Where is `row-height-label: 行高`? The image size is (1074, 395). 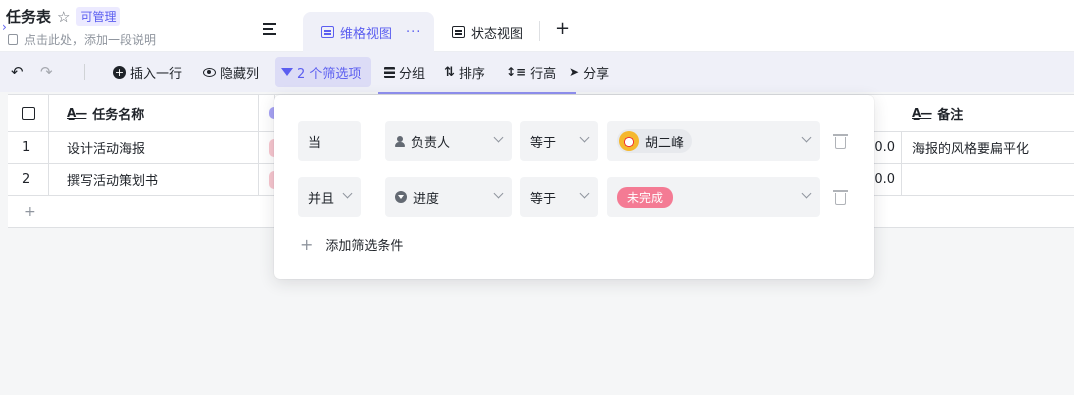
row-height-label: 行高 is located at coordinates (543, 74).